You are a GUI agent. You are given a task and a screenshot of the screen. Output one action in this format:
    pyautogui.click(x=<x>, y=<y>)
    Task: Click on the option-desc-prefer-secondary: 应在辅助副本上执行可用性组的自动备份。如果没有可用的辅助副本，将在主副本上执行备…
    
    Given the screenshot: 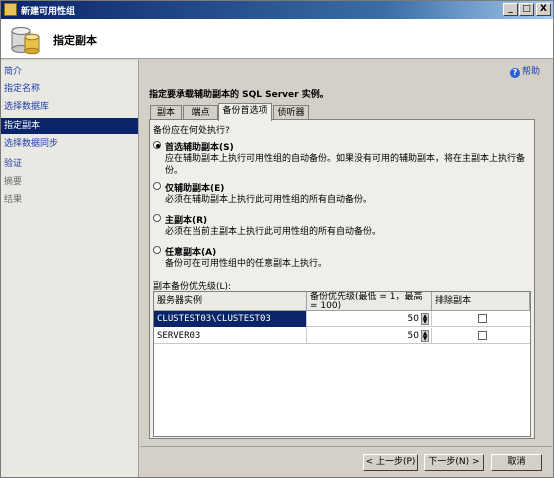 What is the action you would take?
    pyautogui.click(x=345, y=165)
    